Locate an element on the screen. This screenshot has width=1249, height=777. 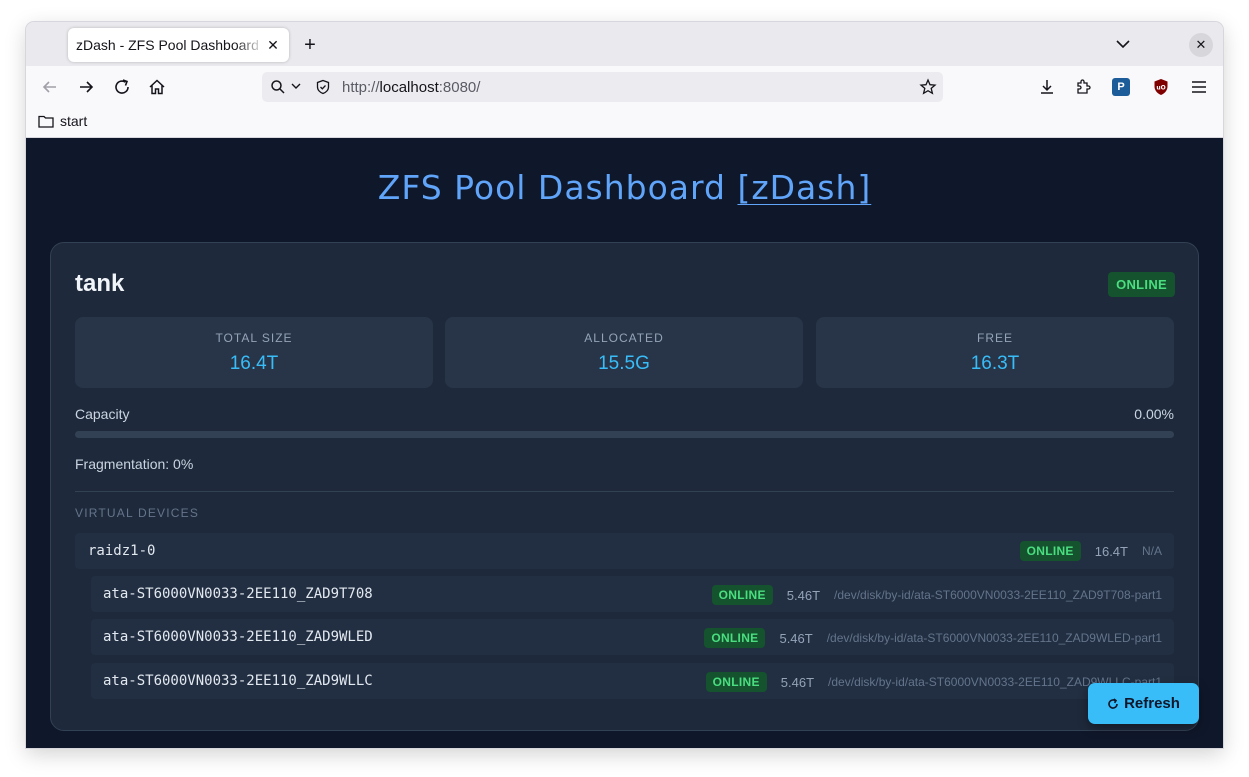
tab-title: zDash - ZFS Pool Dashboard is located at coordinates (167, 45).